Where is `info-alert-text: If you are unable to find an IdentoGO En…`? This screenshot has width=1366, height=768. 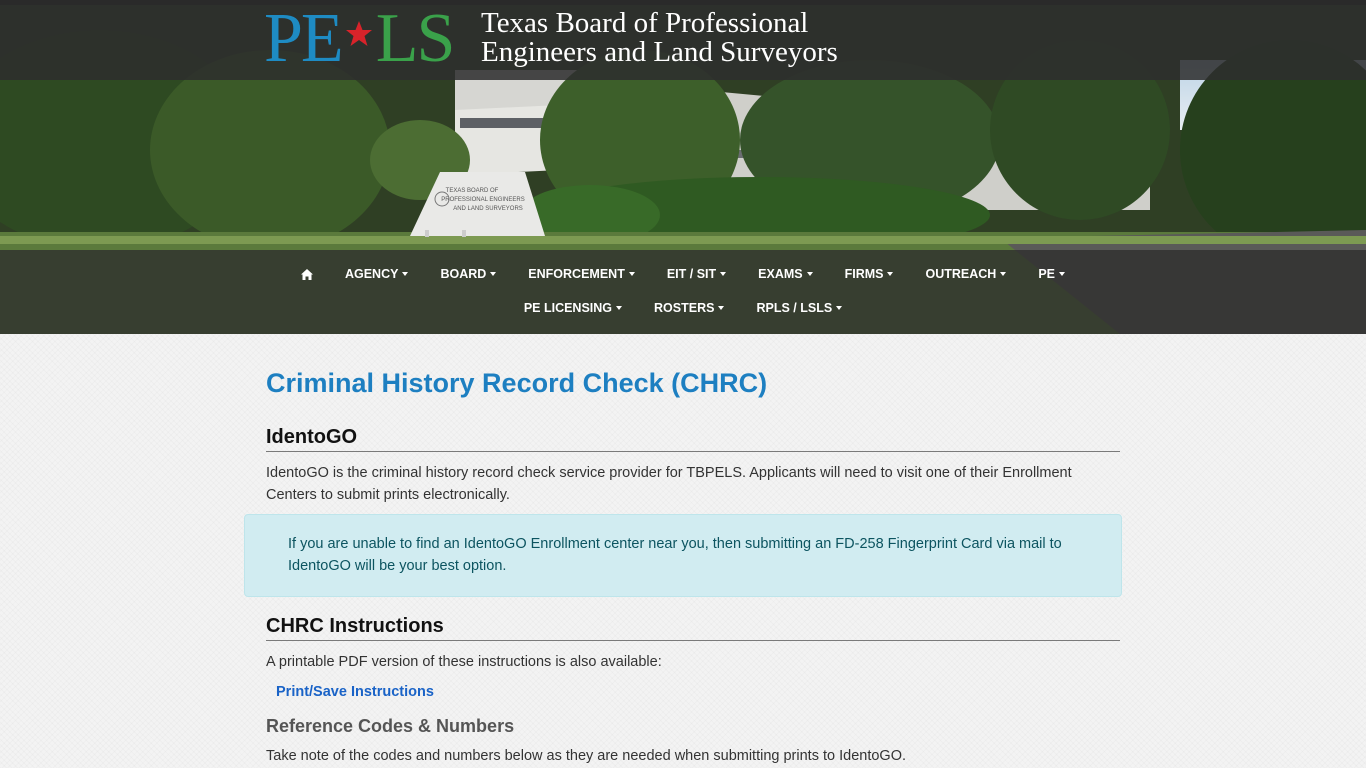 info-alert-text: If you are unable to find an IdentoGO En… is located at coordinates (675, 555).